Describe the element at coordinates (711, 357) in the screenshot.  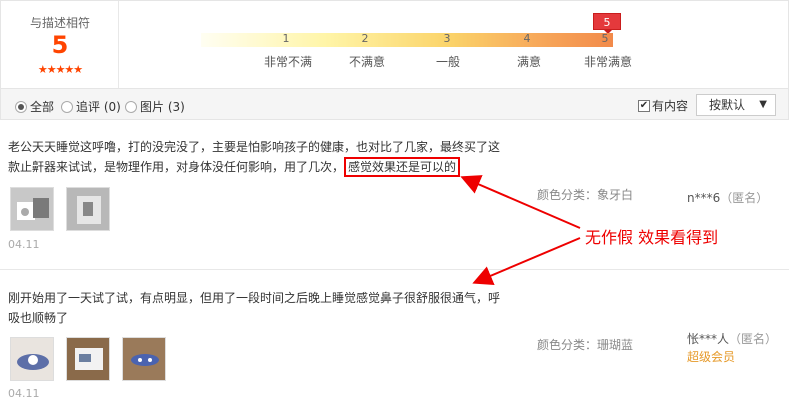
I see `member-badge: 超级会员` at that location.